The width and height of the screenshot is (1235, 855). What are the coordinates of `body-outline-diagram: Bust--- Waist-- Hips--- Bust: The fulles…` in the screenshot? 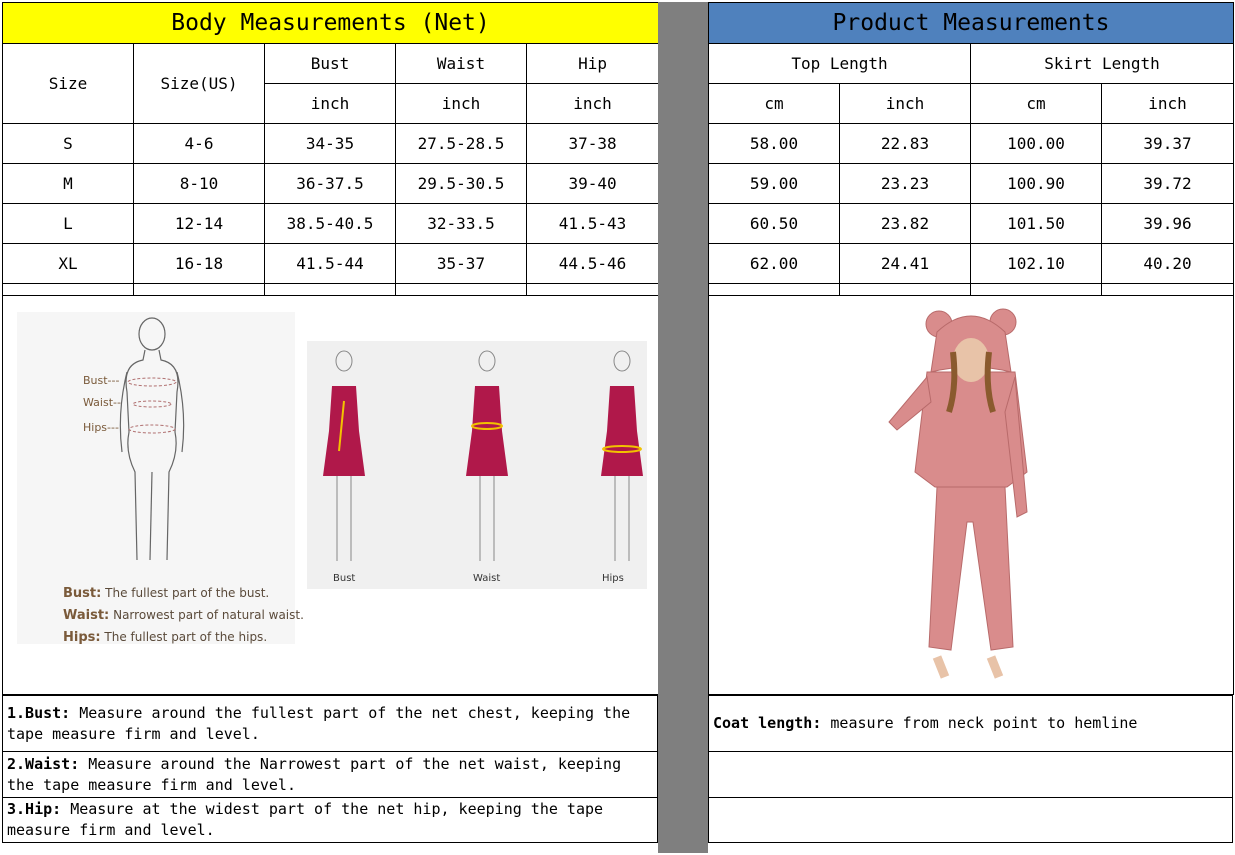 It's located at (160, 478).